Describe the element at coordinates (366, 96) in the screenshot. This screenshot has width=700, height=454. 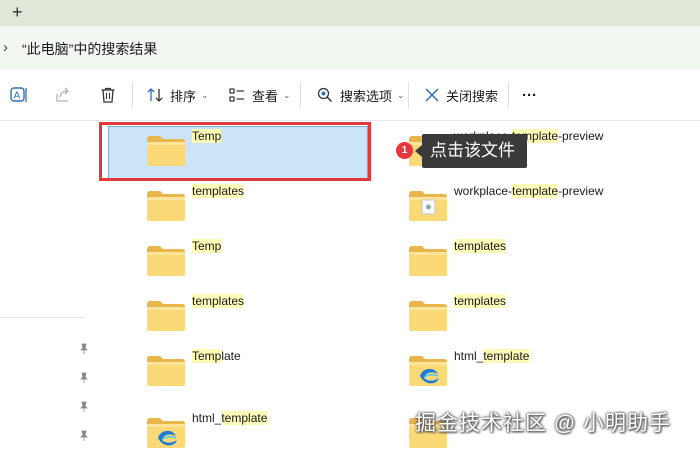
I see `search-options-label: 搜索选项` at that location.